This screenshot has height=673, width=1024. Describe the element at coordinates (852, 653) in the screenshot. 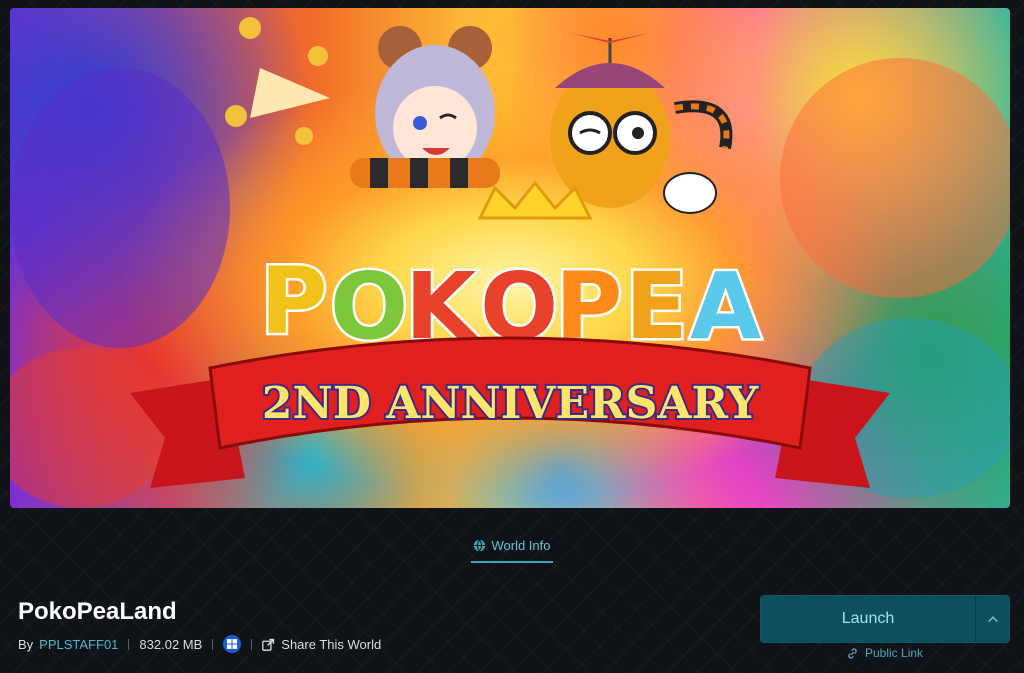

I see `link-icon` at that location.